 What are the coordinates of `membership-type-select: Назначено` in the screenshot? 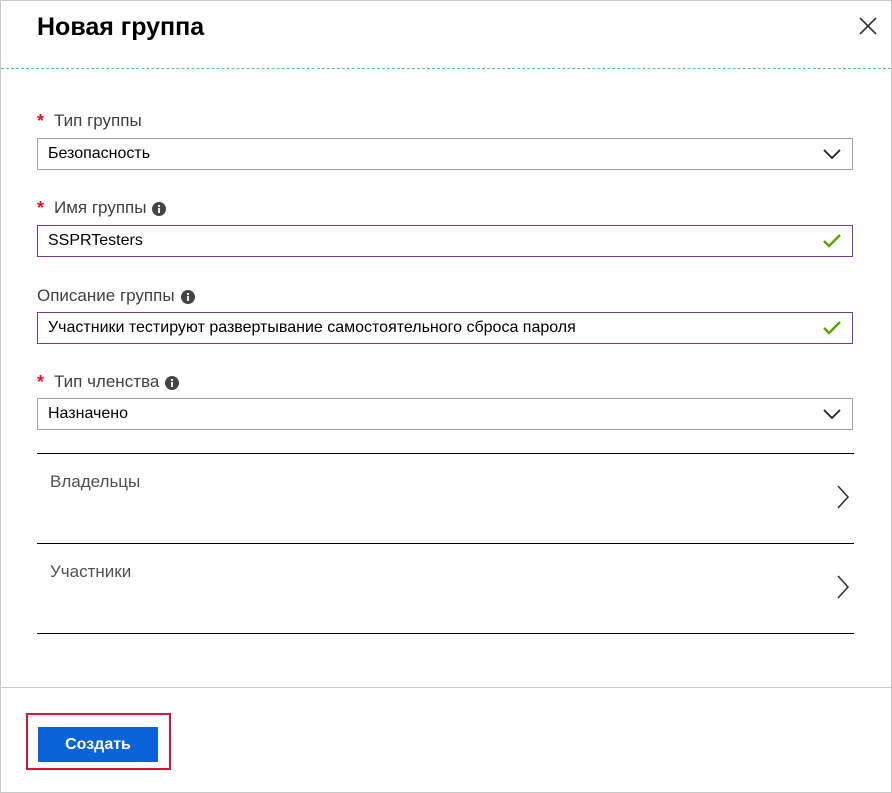 It's located at (445, 414).